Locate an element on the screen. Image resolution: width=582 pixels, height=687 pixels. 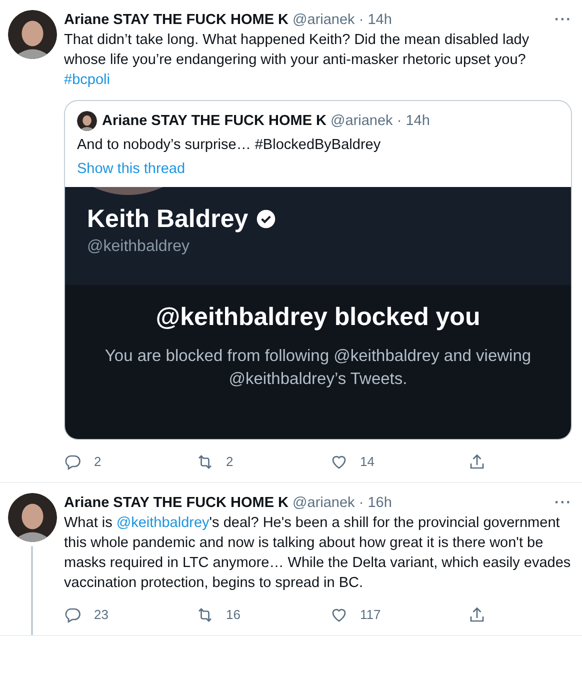
tweet-text: That didn’t take long. What happened Keith? Did the mean disabled lady whose life you’re endangering with your anti-masker rhetoric upset you? #bcpoli is located at coordinates (297, 60).